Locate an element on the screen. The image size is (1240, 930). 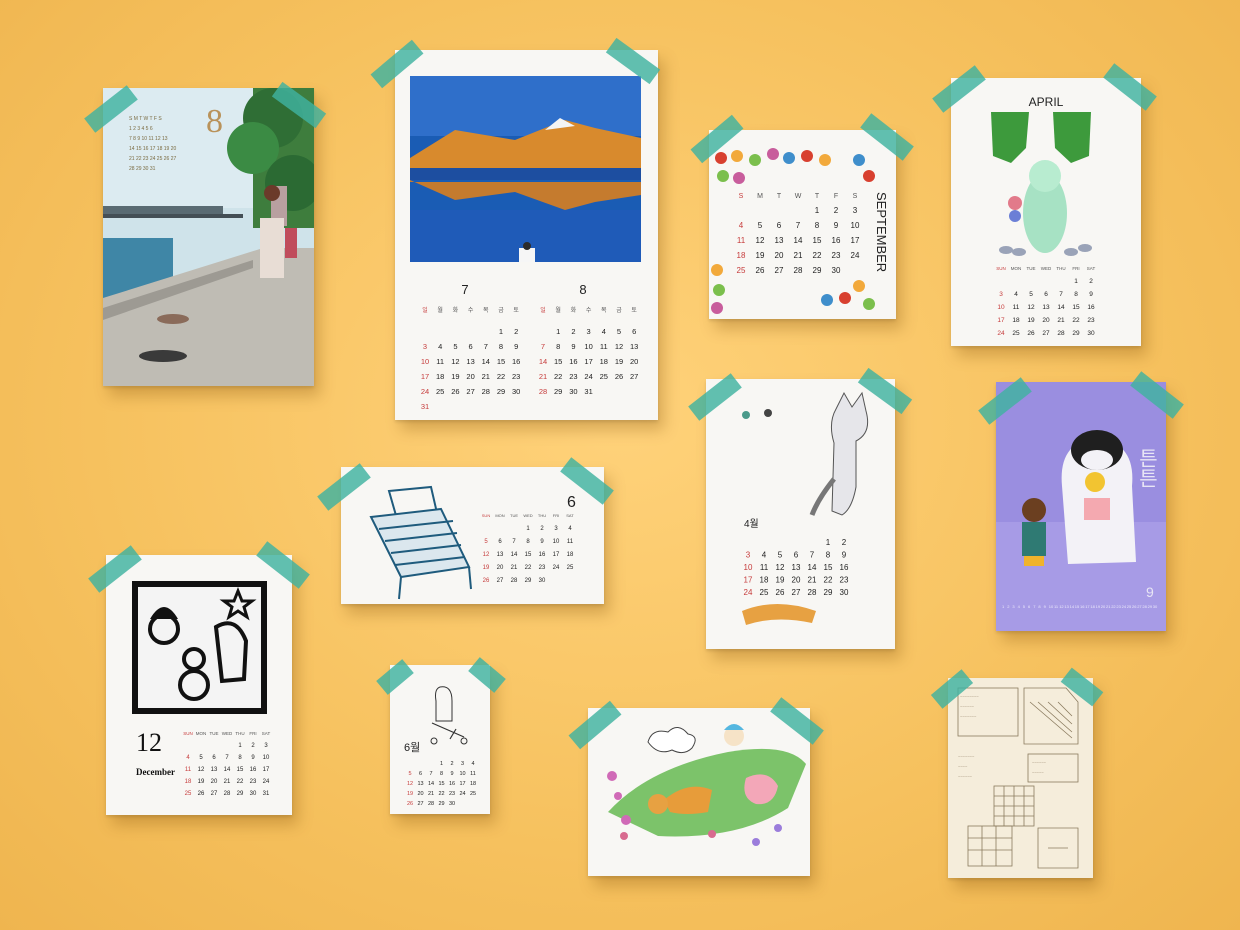
weekday-header: FRI is located at coordinates (556, 515).